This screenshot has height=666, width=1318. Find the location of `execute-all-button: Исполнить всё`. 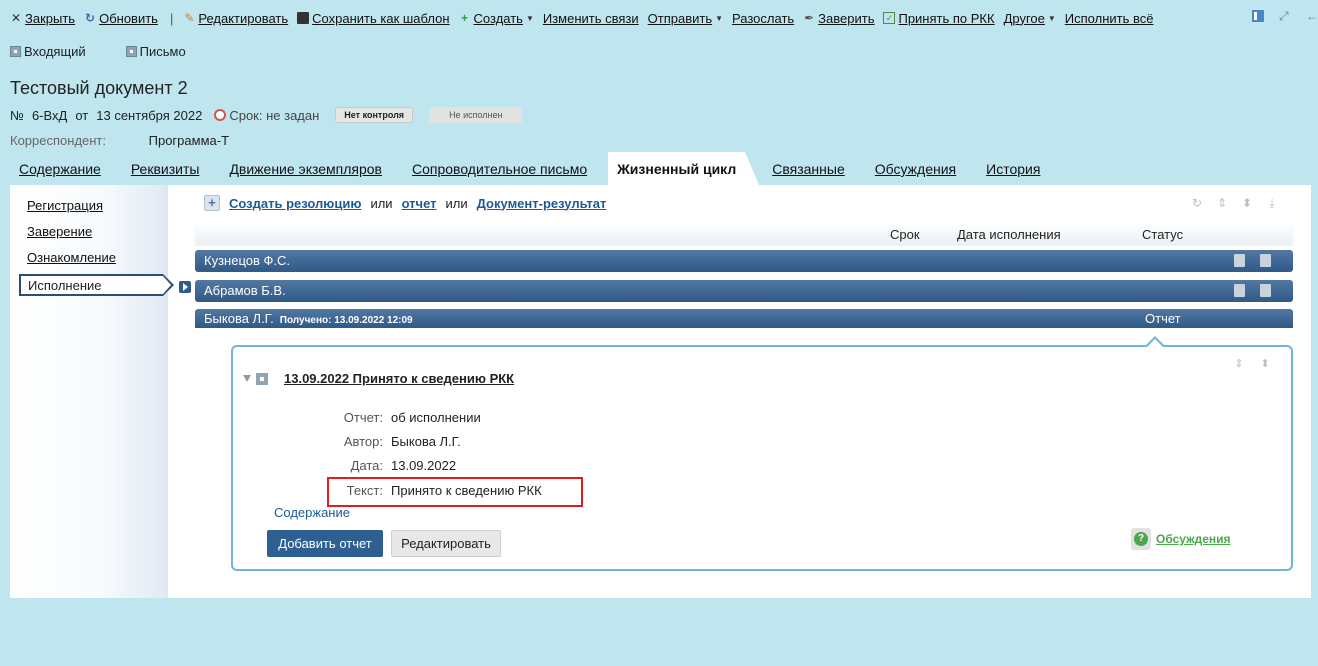

execute-all-button: Исполнить всё is located at coordinates (1109, 18).